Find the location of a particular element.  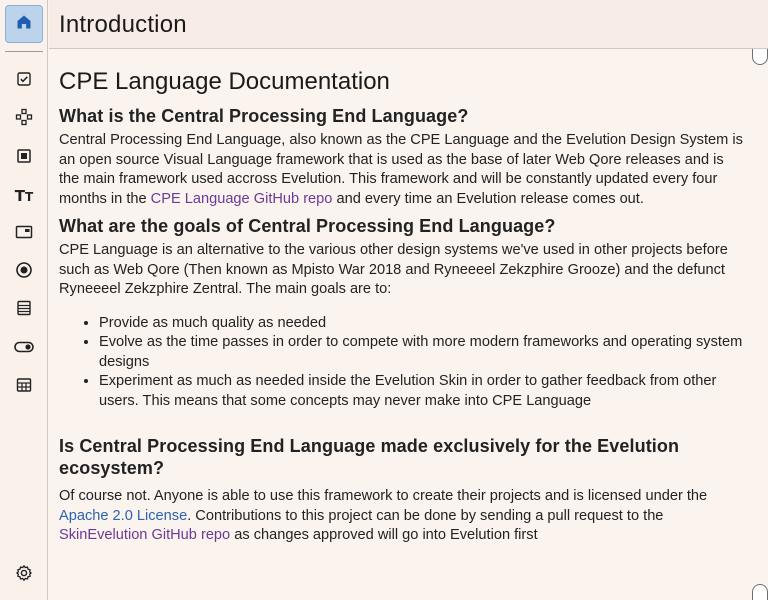

list-item: Provide as much quality as needed is located at coordinates (421, 324).